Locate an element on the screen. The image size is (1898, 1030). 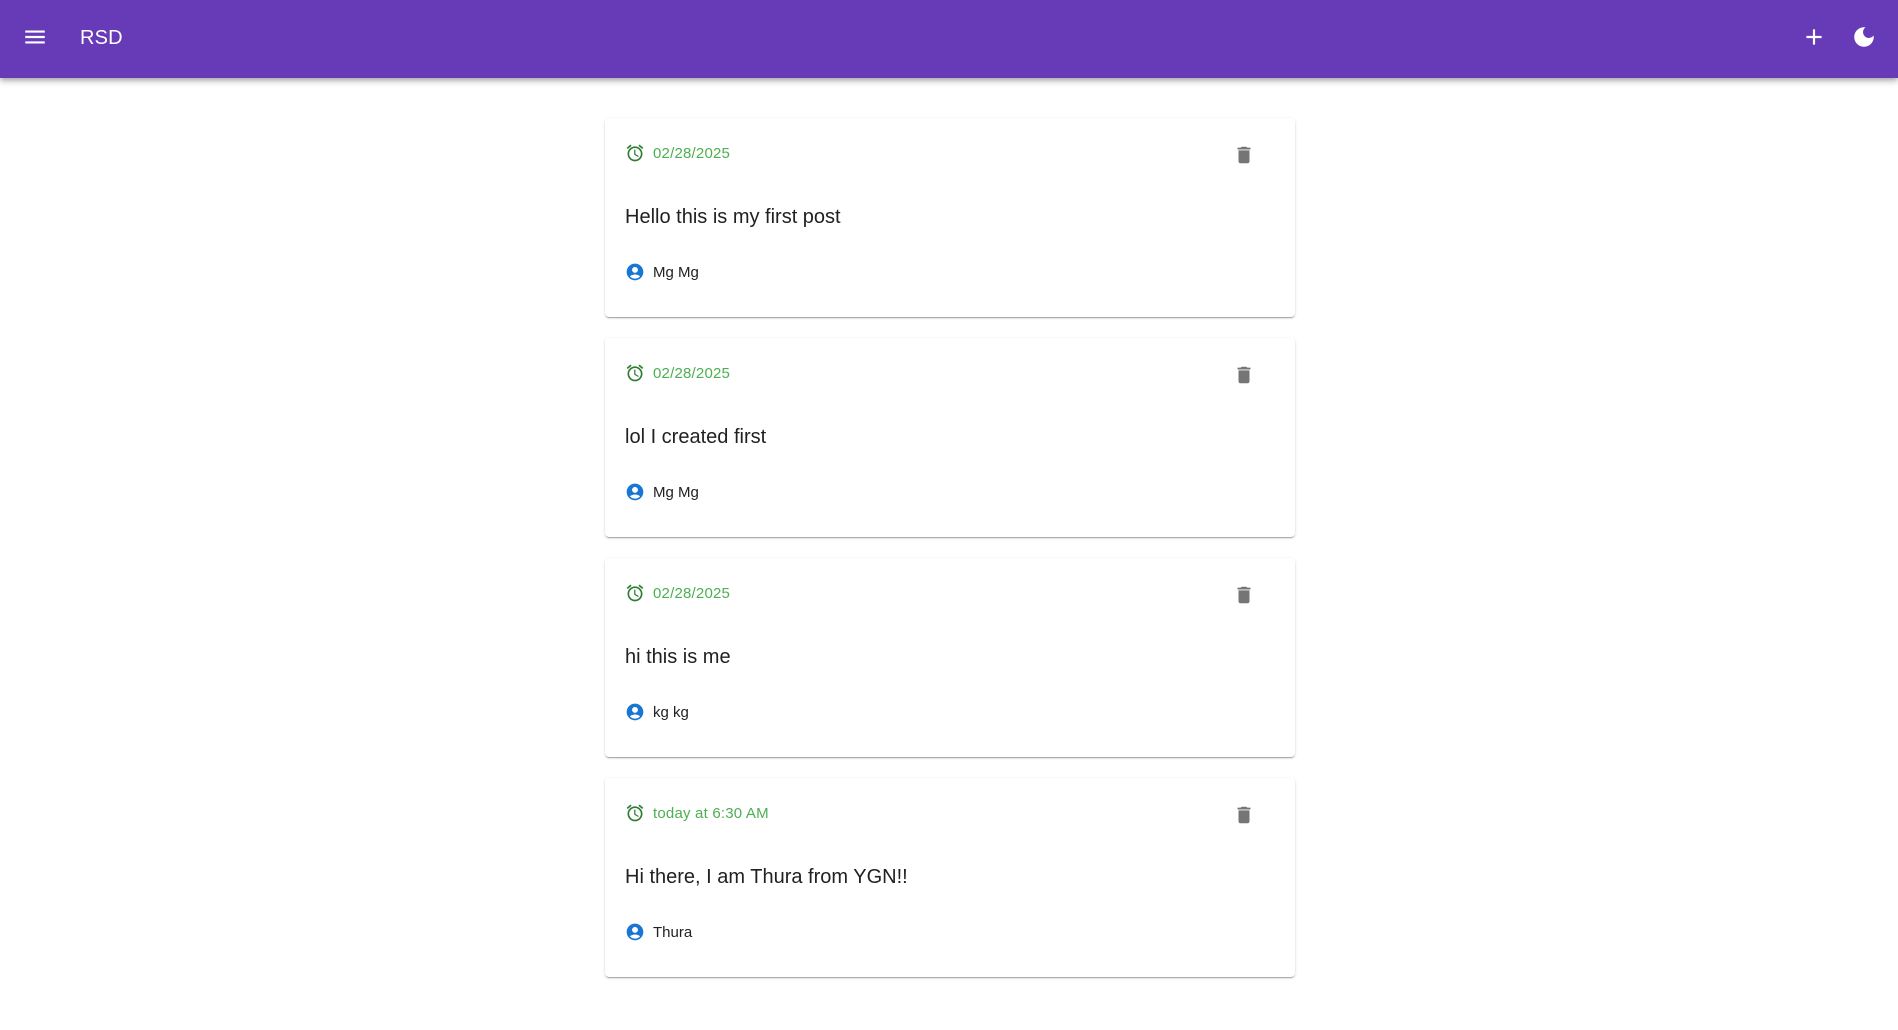
post-time: today at 6:30 AM is located at coordinates (697, 813).